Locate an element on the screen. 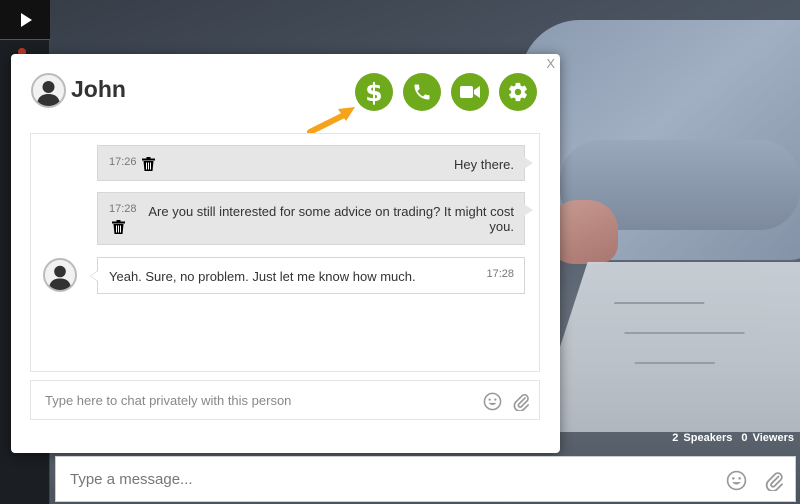  play-icon is located at coordinates (26, 19).